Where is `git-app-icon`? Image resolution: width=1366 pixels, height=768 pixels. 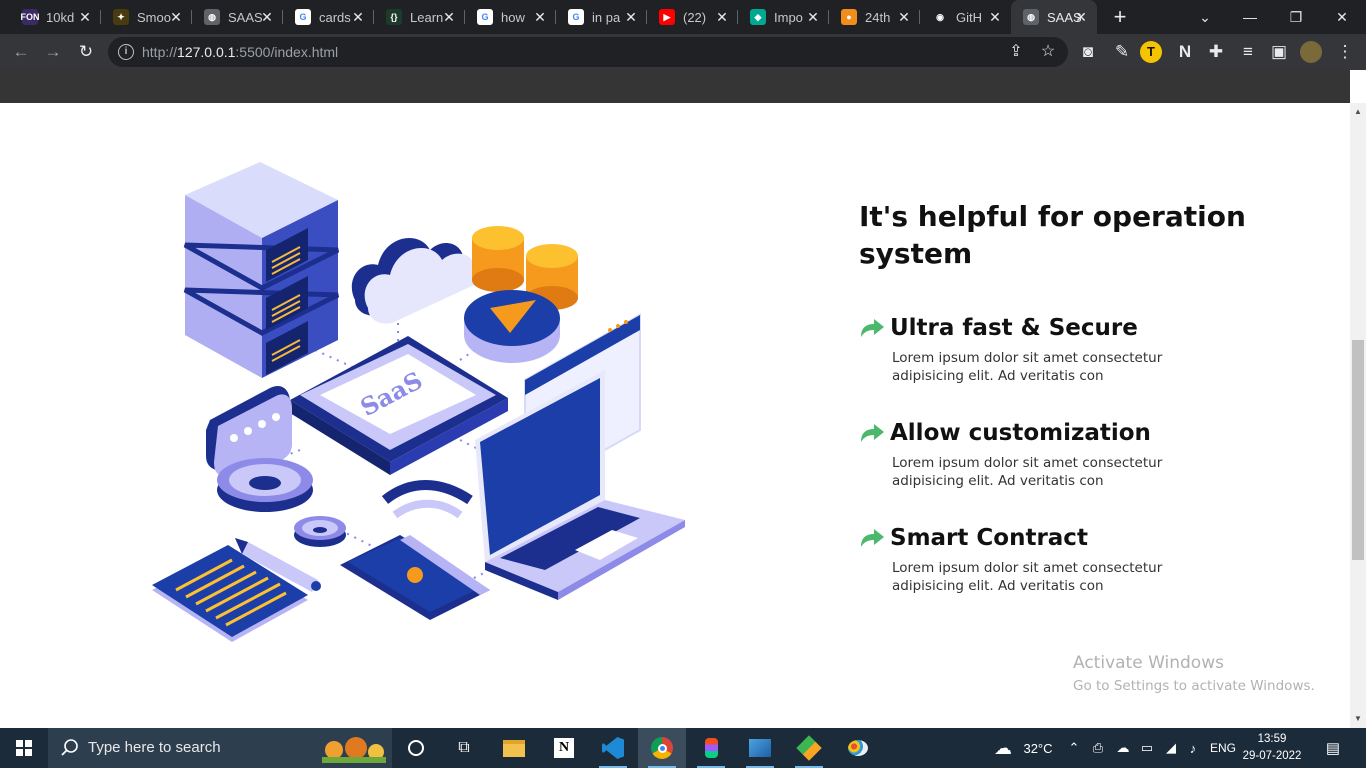 git-app-icon is located at coordinates (809, 748).